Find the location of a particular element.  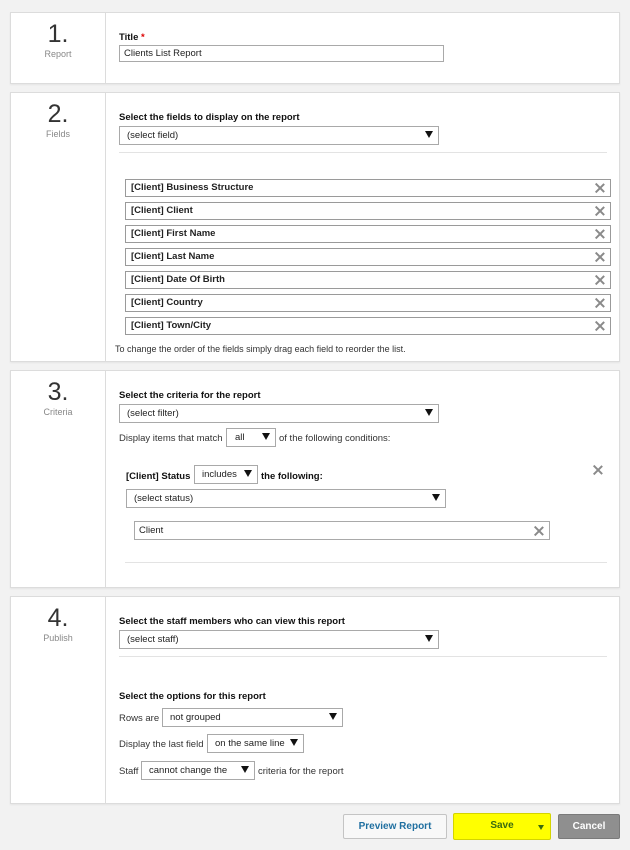

rows-label: Rows are is located at coordinates (139, 718).